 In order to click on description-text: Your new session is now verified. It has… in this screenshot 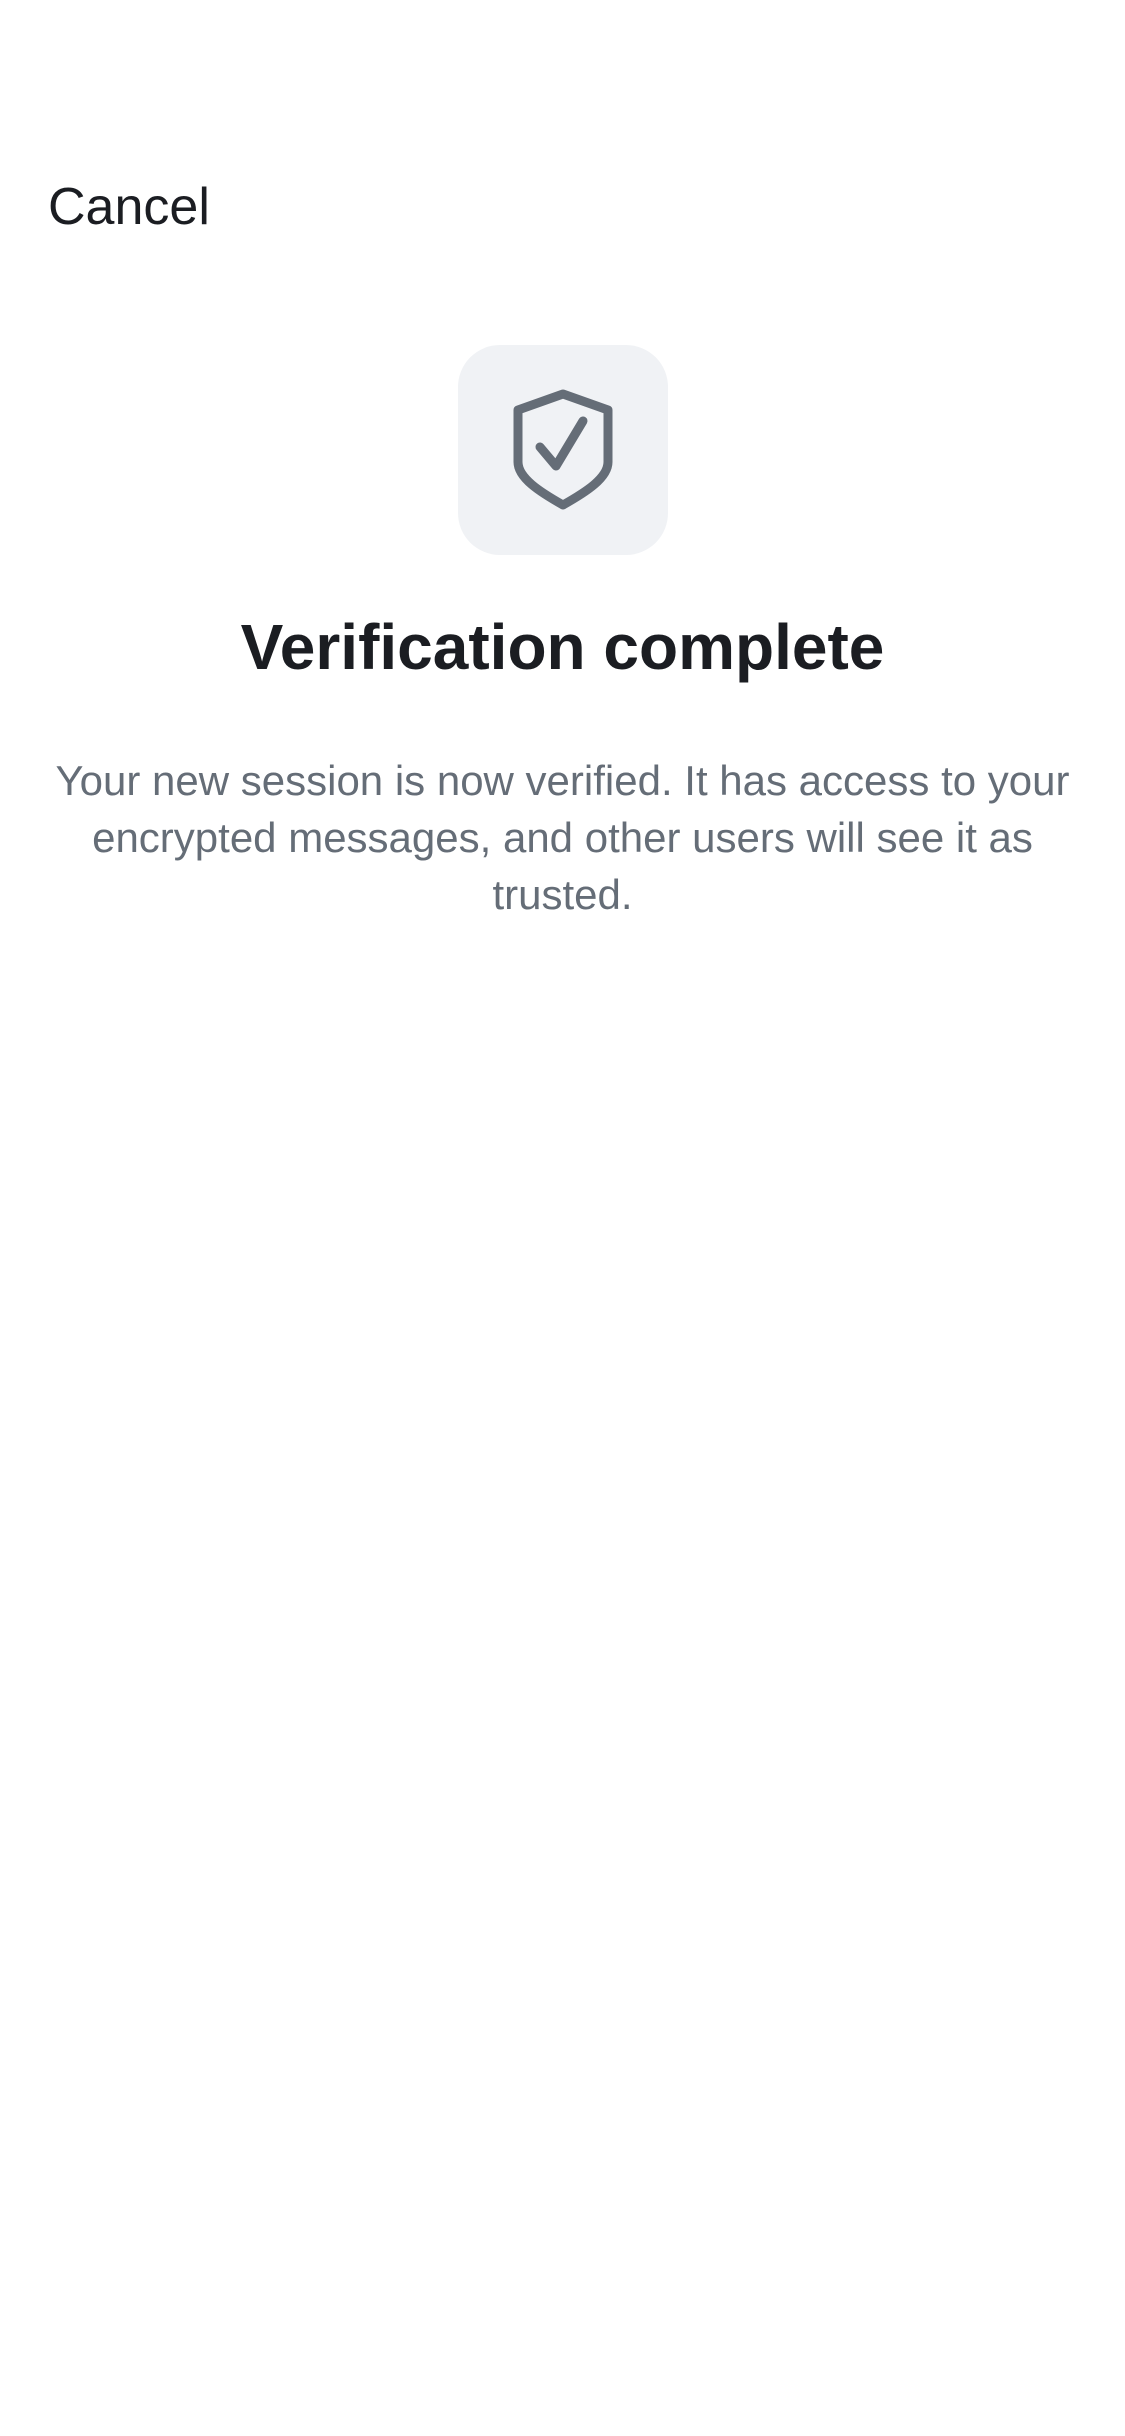, I will do `click(562, 837)`.